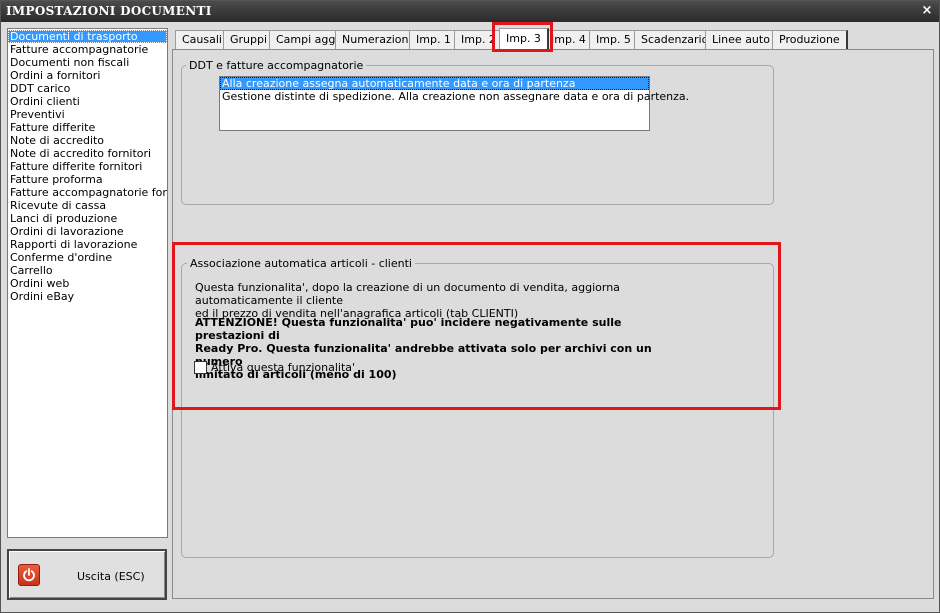 The height and width of the screenshot is (613, 940). I want to click on tab-imp-2: Imp. 2, so click(479, 39).